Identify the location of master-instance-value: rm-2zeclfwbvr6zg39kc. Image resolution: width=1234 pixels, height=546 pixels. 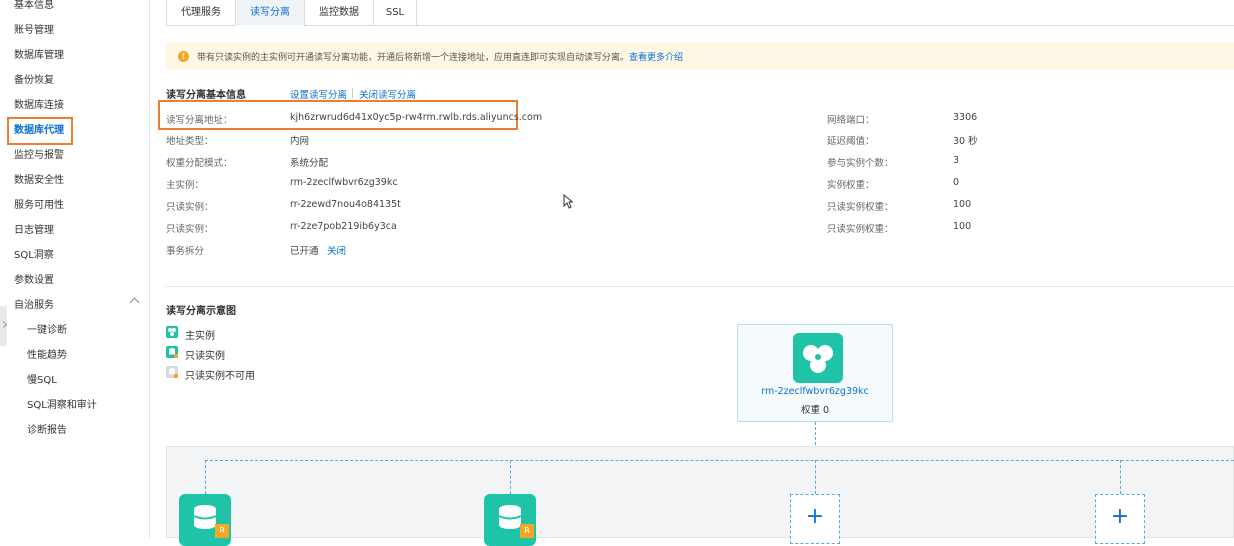
(344, 182).